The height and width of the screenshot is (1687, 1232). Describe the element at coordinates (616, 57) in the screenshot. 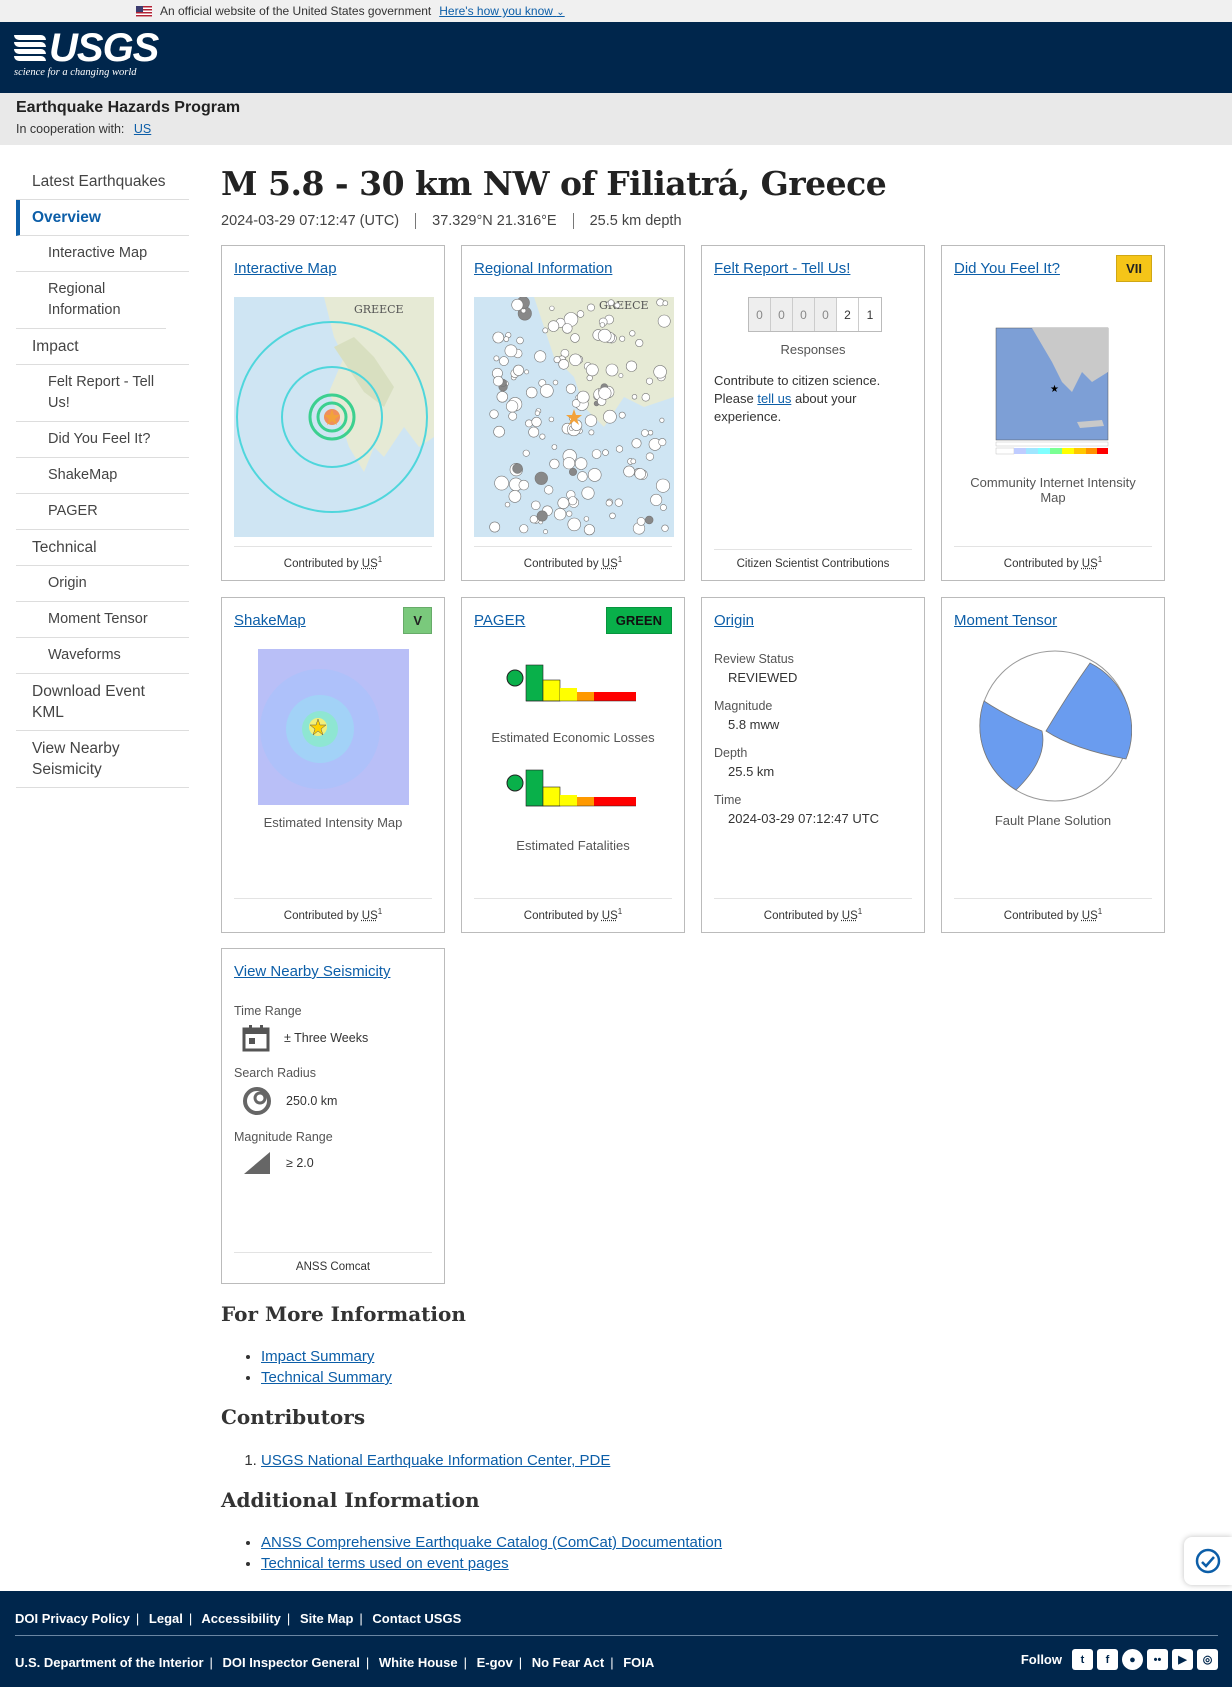

I see `site-header: USGS science for a changing world` at that location.